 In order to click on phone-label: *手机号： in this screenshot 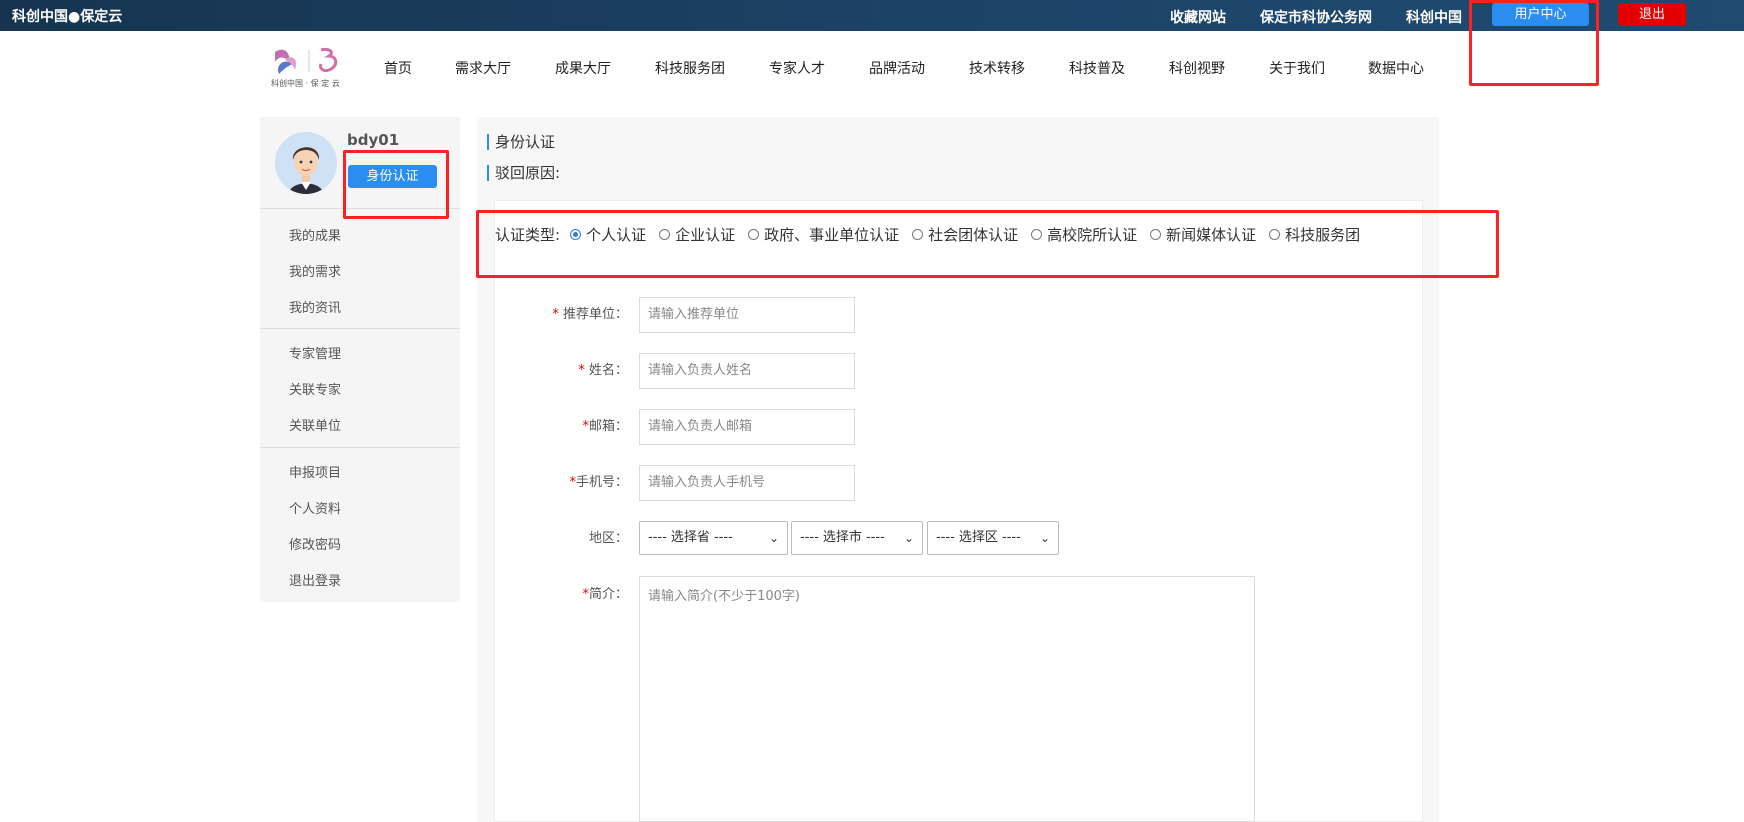, I will do `click(598, 482)`.